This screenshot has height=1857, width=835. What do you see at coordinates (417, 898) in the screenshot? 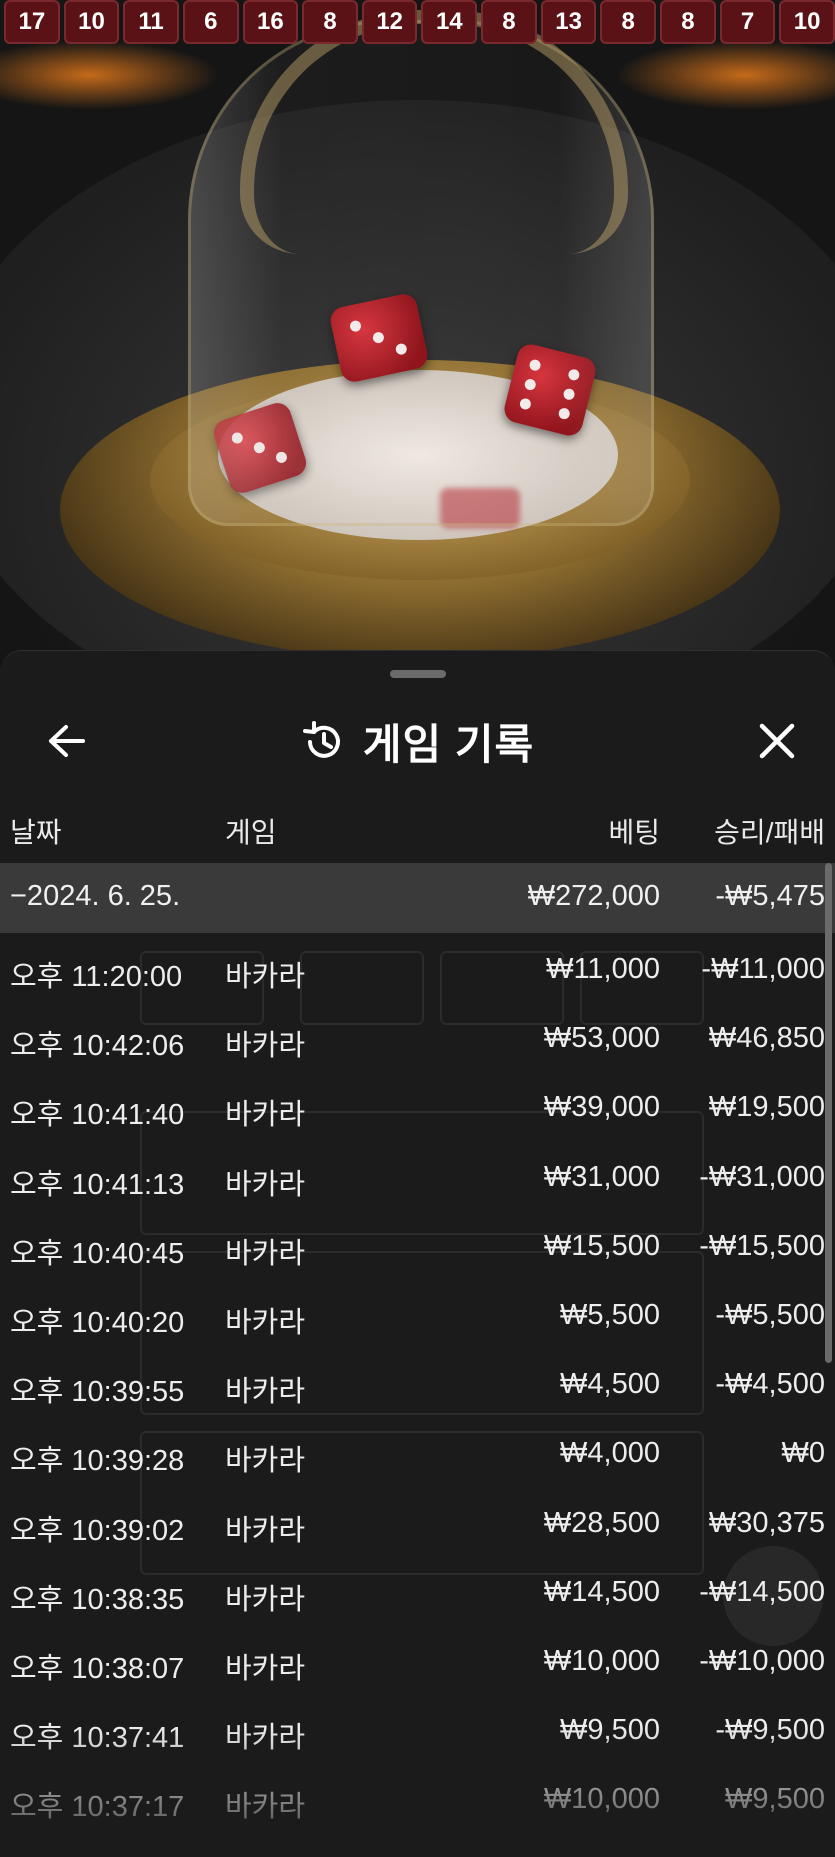
I see `day-group-row: −2024. 6. 25. ₩272,000 -₩5,475` at bounding box center [417, 898].